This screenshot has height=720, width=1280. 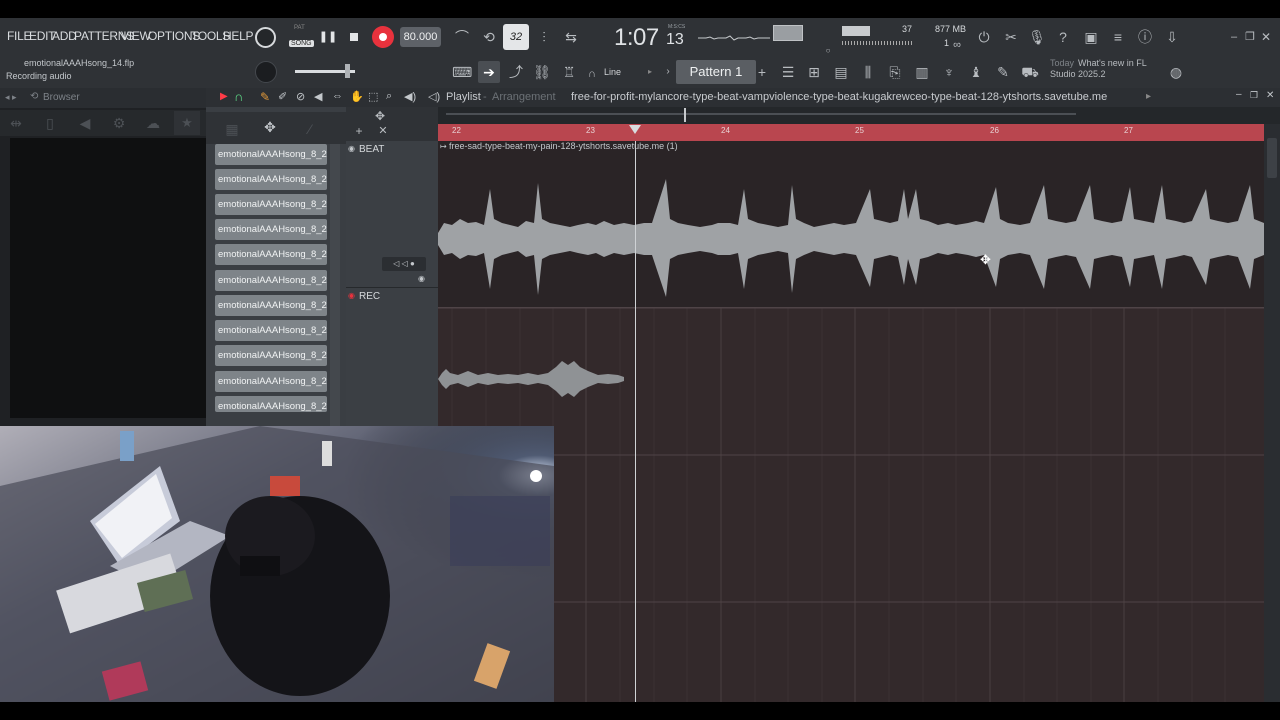 What do you see at coordinates (354, 37) in the screenshot?
I see `stop-button` at bounding box center [354, 37].